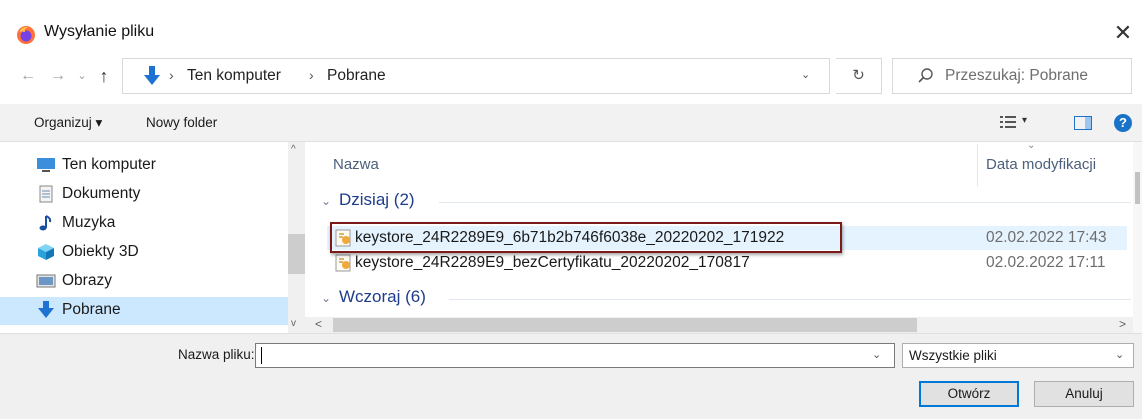 The width and height of the screenshot is (1142, 419). I want to click on sidebar-item-label: Dokumenty, so click(101, 193).